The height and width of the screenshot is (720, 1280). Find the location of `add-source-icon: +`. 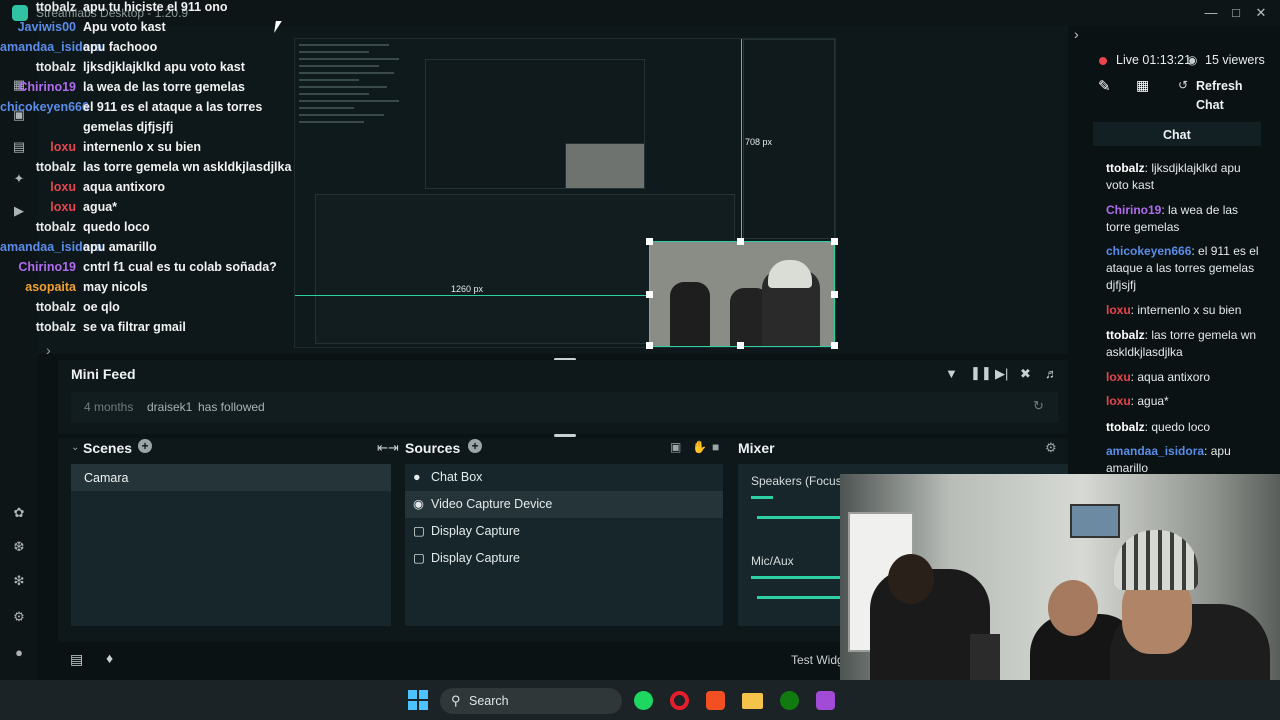

add-source-icon: + is located at coordinates (475, 446).